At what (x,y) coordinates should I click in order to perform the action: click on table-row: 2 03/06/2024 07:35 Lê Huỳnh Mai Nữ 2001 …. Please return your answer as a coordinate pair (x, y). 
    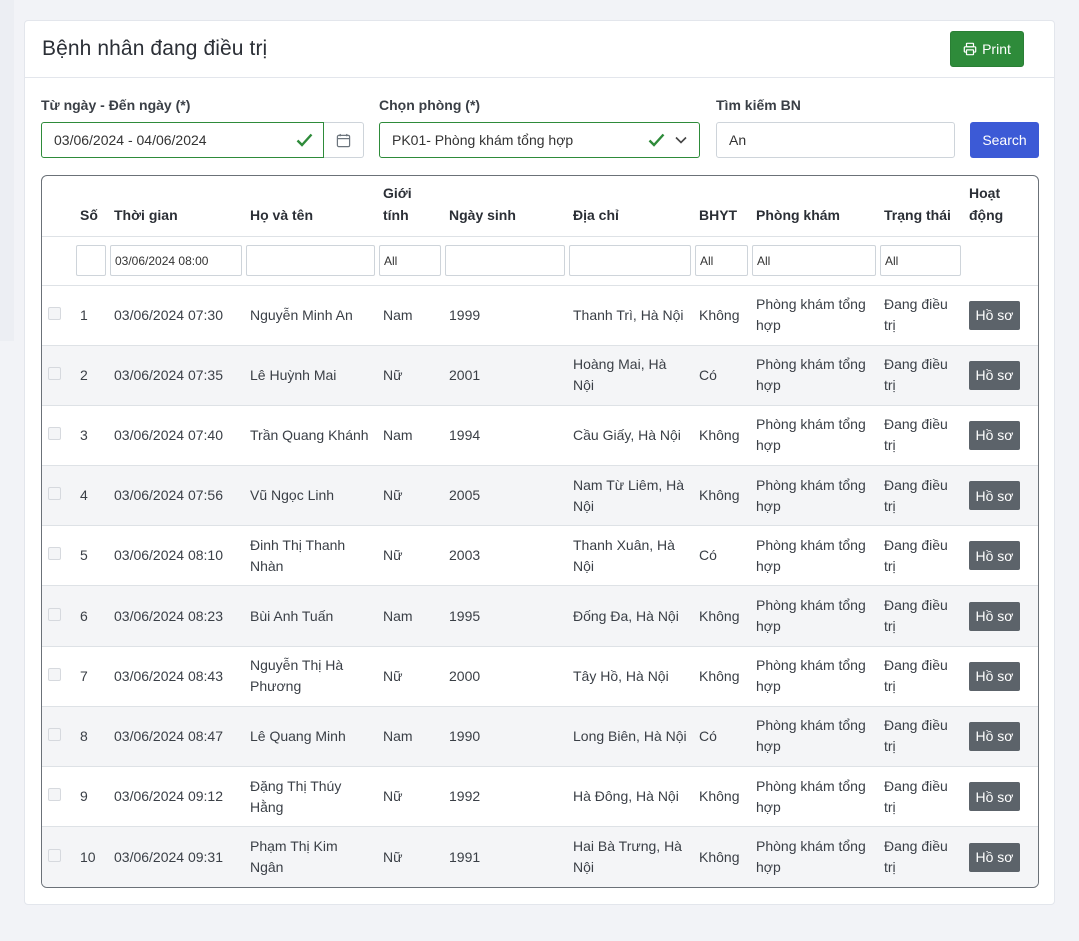
    Looking at the image, I should click on (540, 375).